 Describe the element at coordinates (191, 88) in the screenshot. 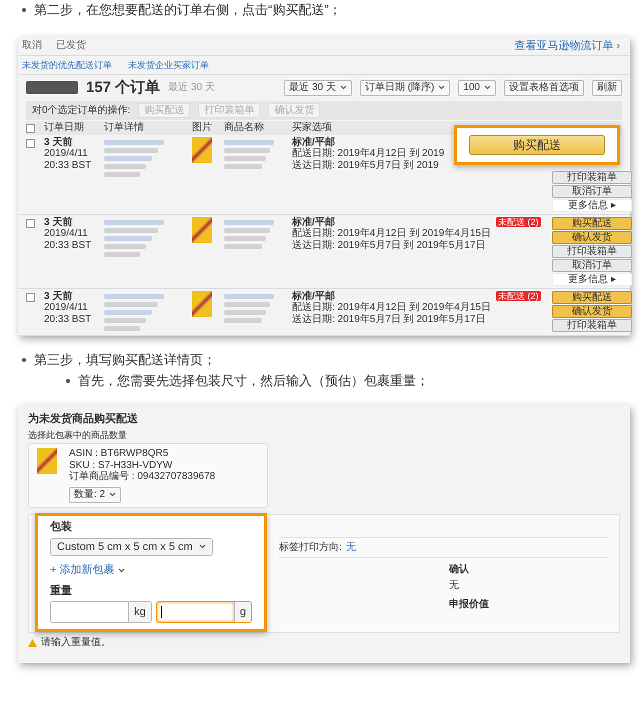

I see `period-text: 最近 30 天` at that location.